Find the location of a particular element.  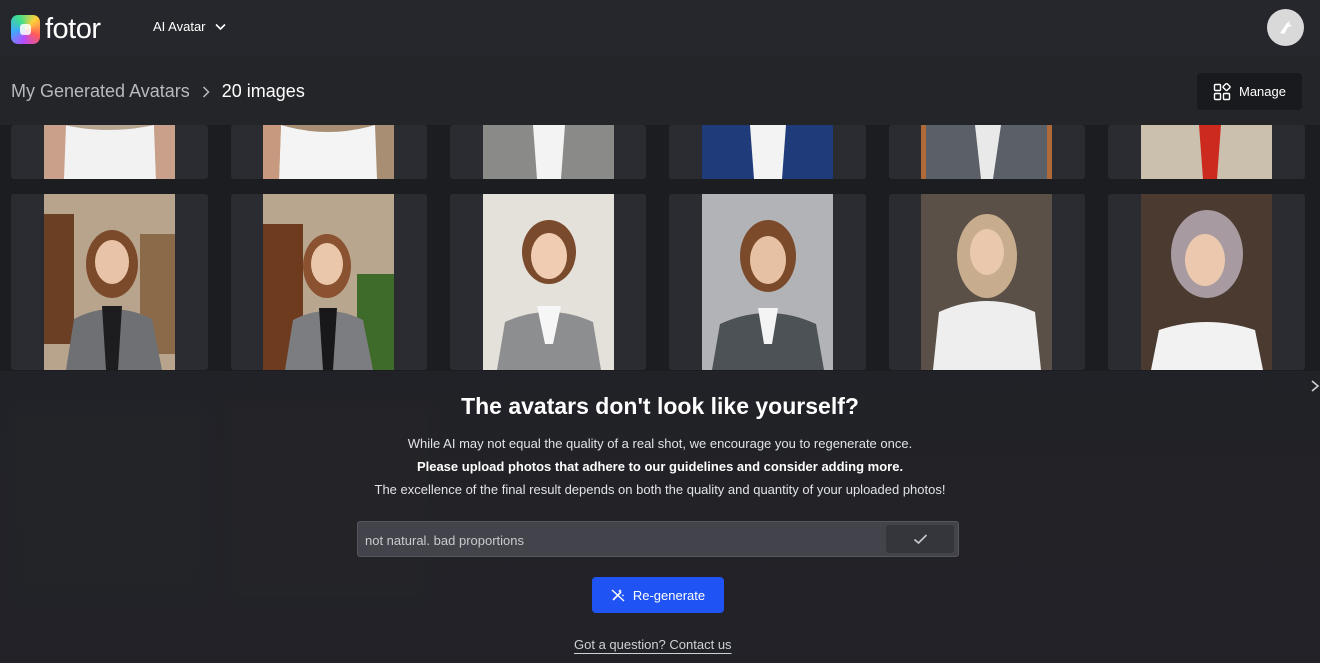

feedback-input is located at coordinates (625, 540).